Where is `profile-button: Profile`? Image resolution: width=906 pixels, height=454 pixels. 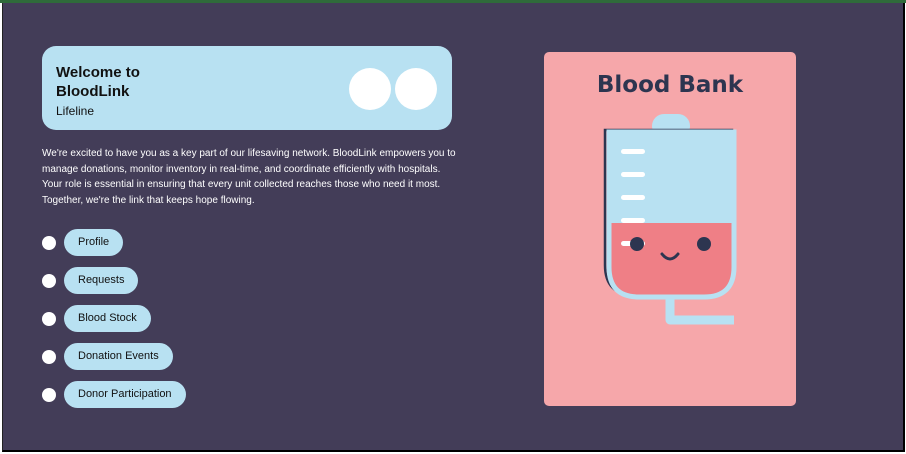
profile-button: Profile is located at coordinates (94, 242).